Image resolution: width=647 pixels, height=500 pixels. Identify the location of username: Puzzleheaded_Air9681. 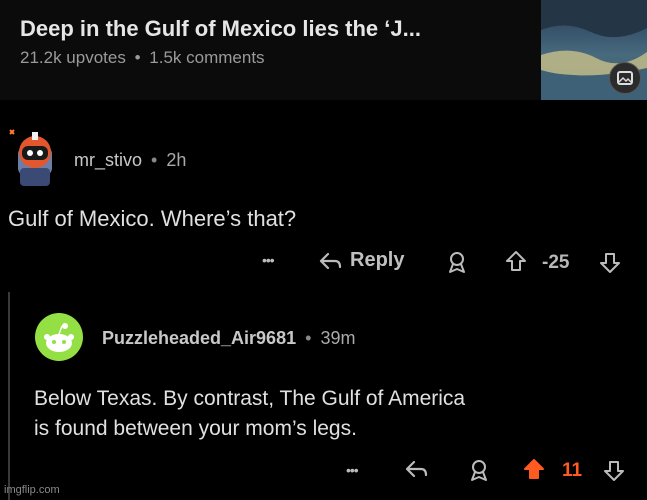
(199, 338).